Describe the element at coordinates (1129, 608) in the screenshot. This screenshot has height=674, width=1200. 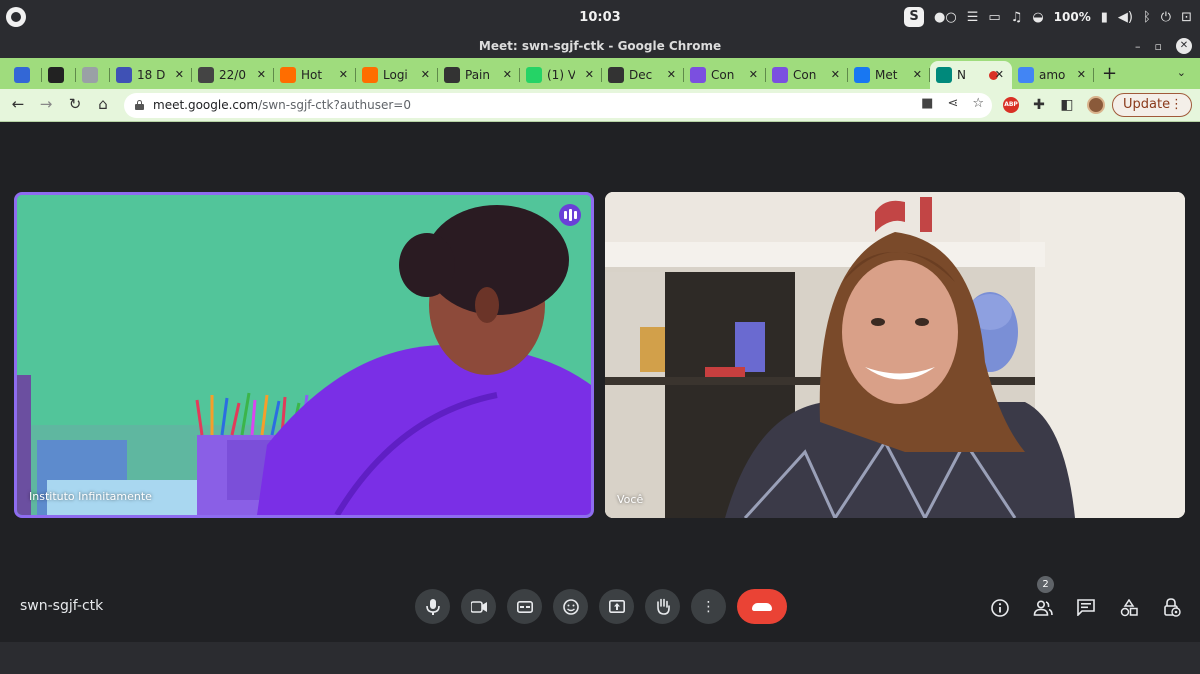
I see `activities-button` at that location.